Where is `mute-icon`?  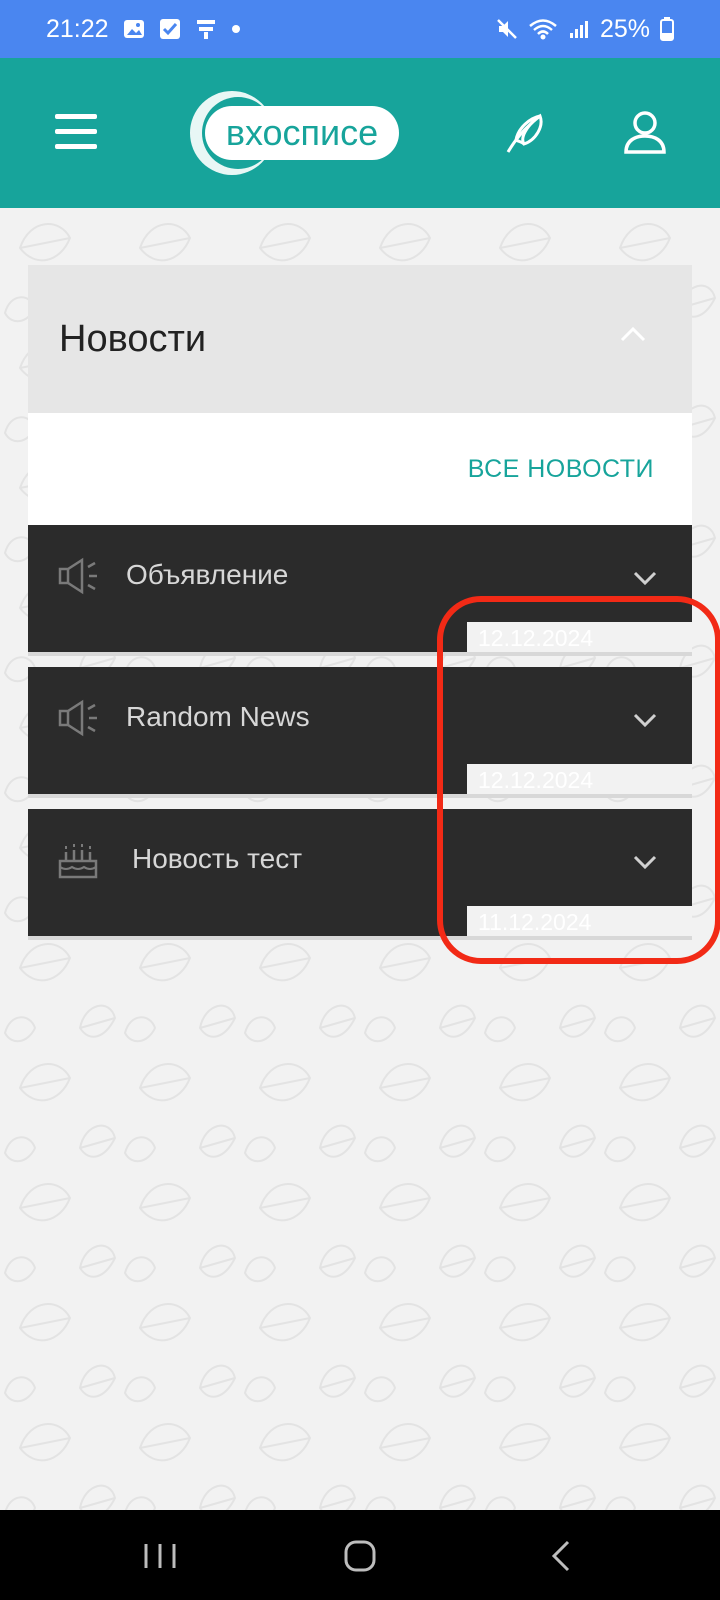
mute-icon is located at coordinates (507, 29).